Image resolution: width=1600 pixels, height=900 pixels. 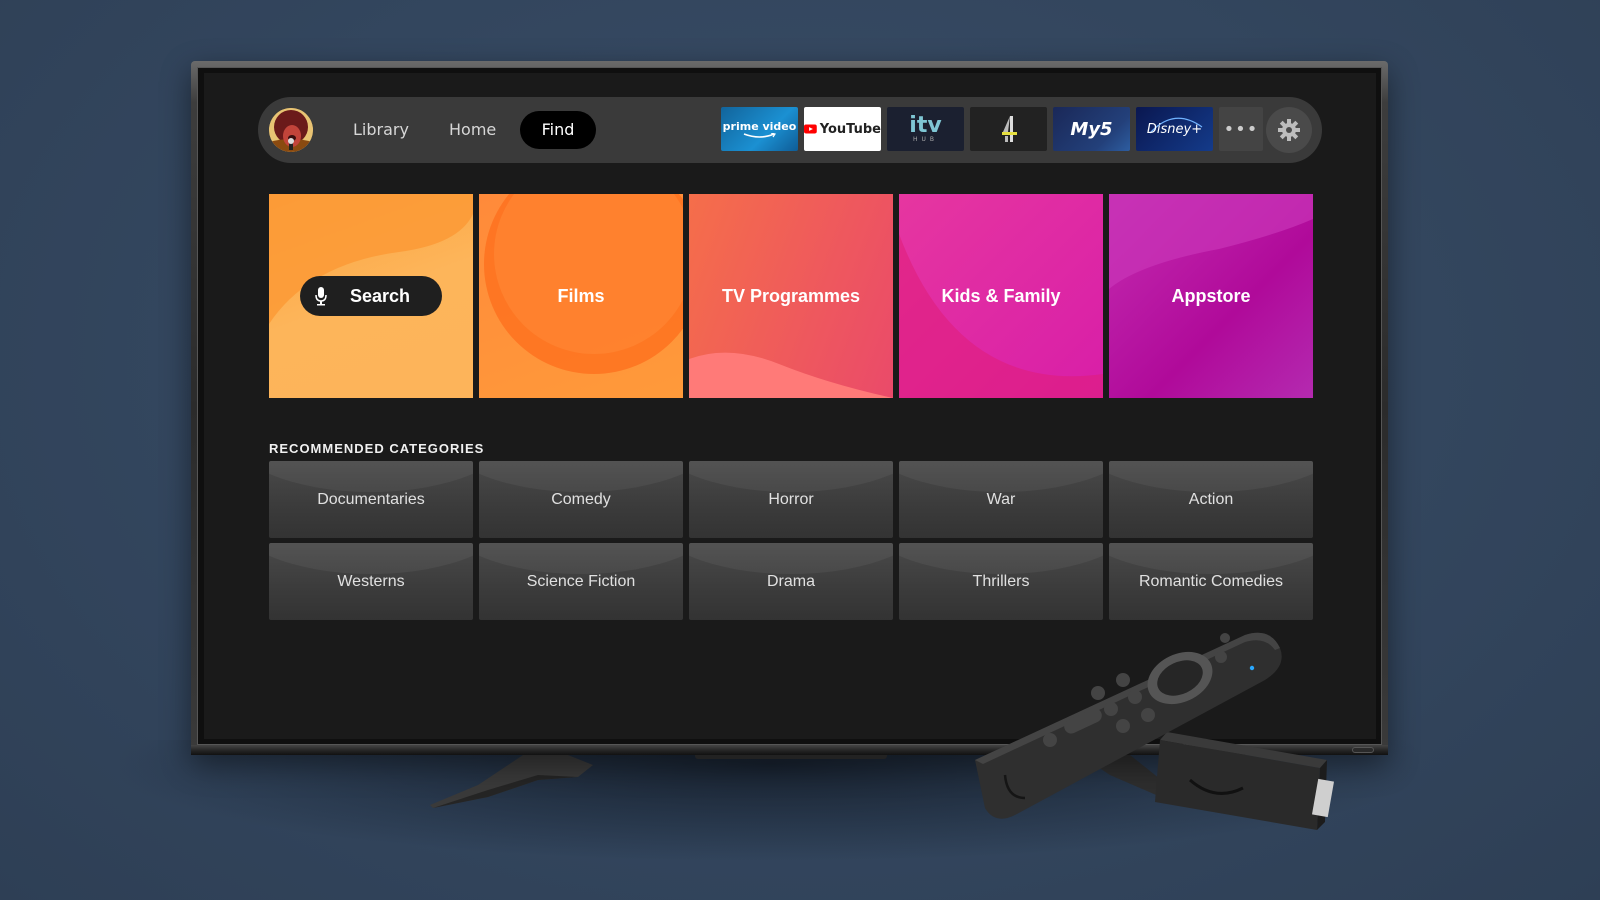 I want to click on category-thrillers: Thrillers, so click(x=1001, y=581).